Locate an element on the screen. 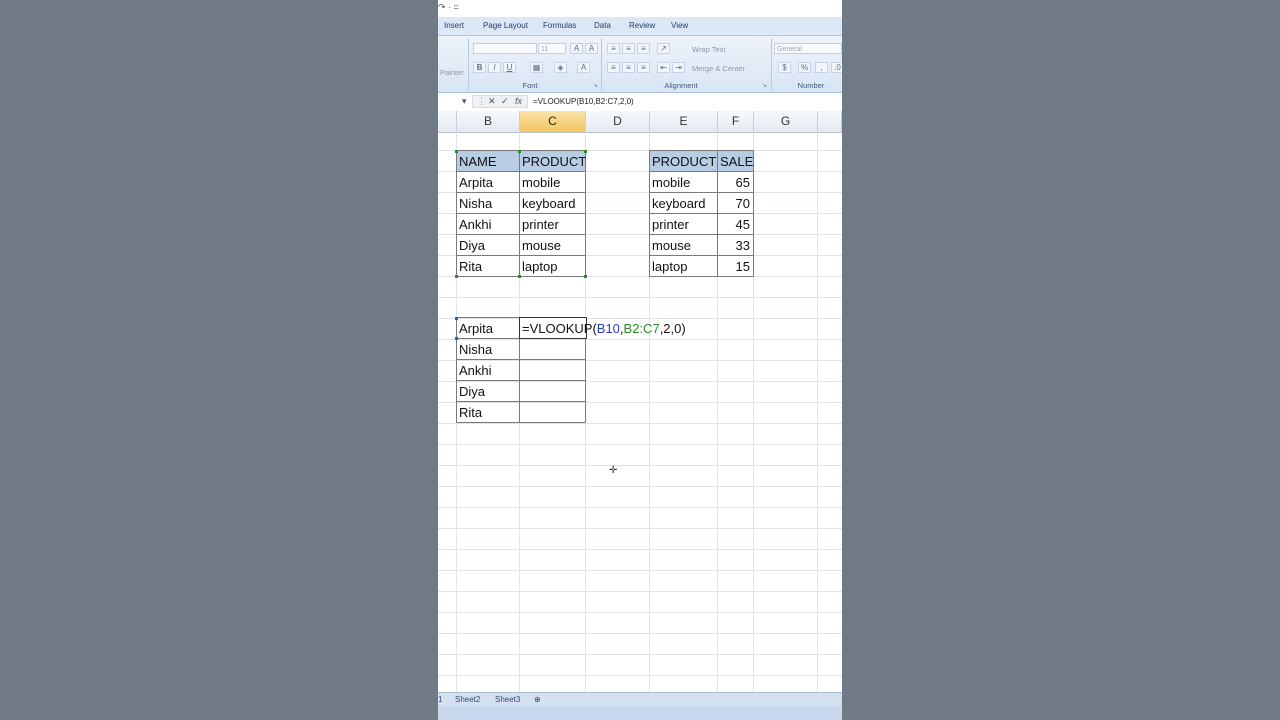 The height and width of the screenshot is (720, 1280). column-header-b: B is located at coordinates (488, 121).